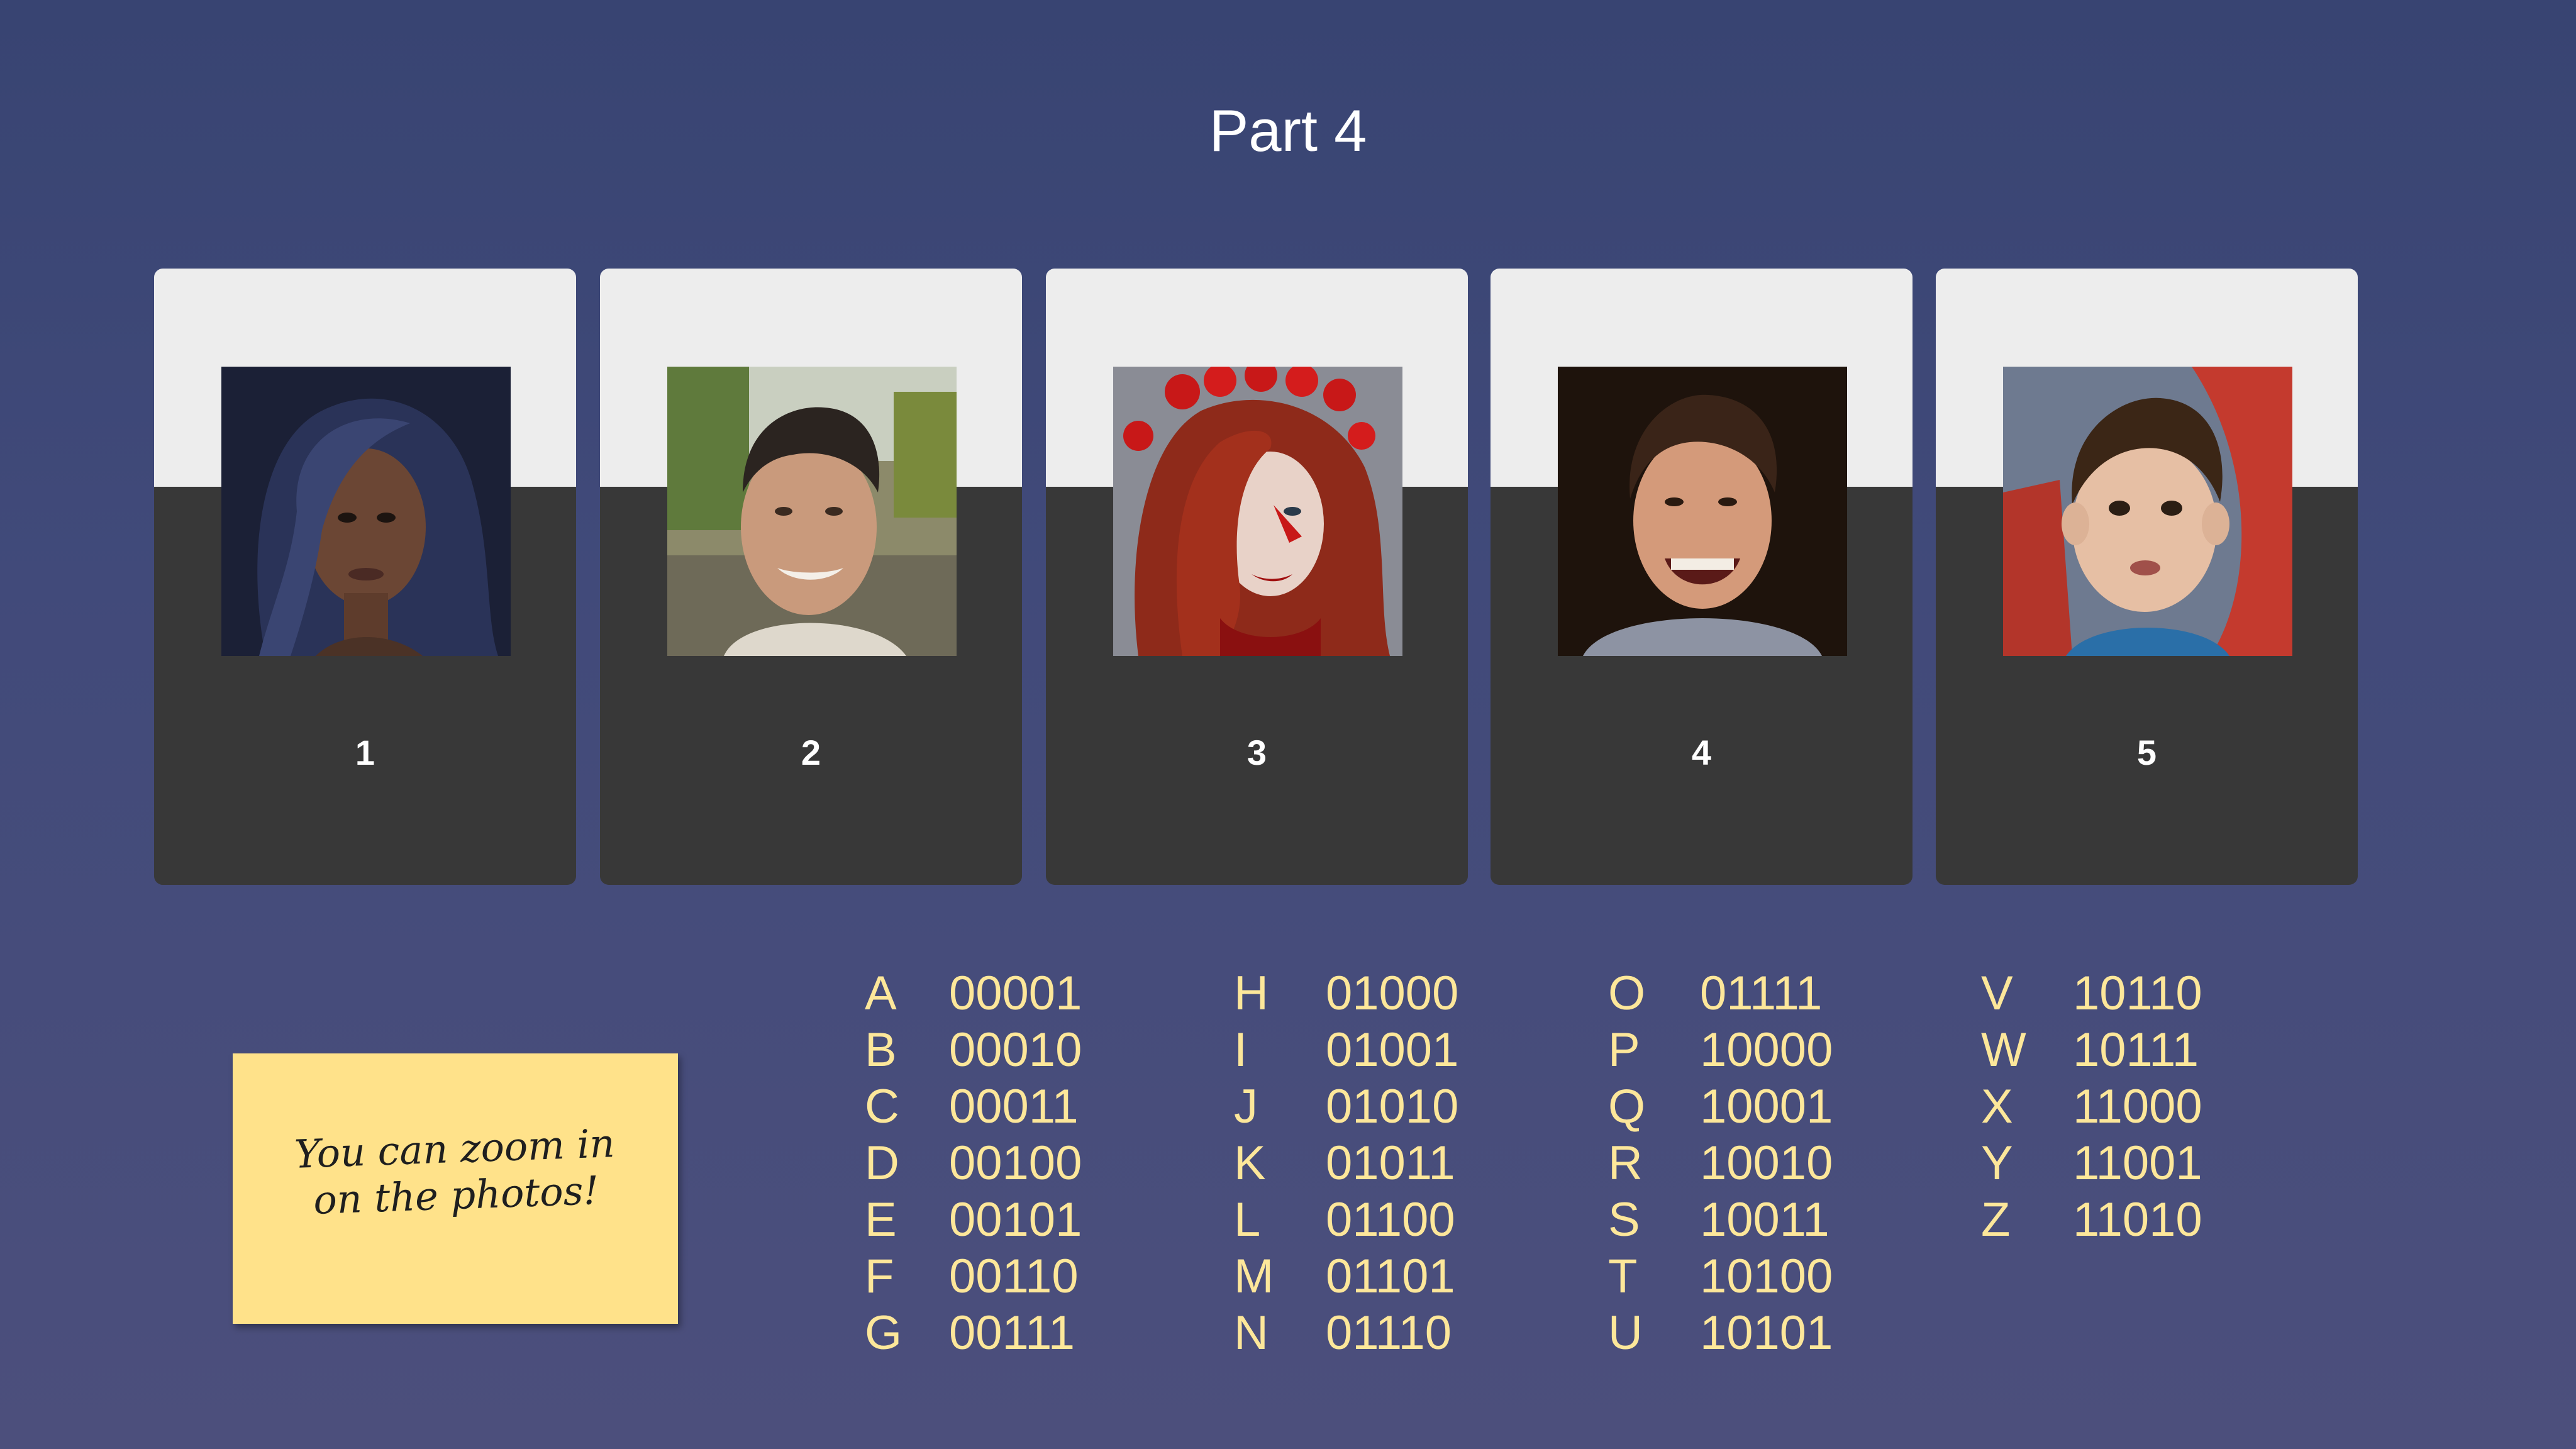 This screenshot has width=2576, height=1449. I want to click on code-bits: 10110, so click(2137, 993).